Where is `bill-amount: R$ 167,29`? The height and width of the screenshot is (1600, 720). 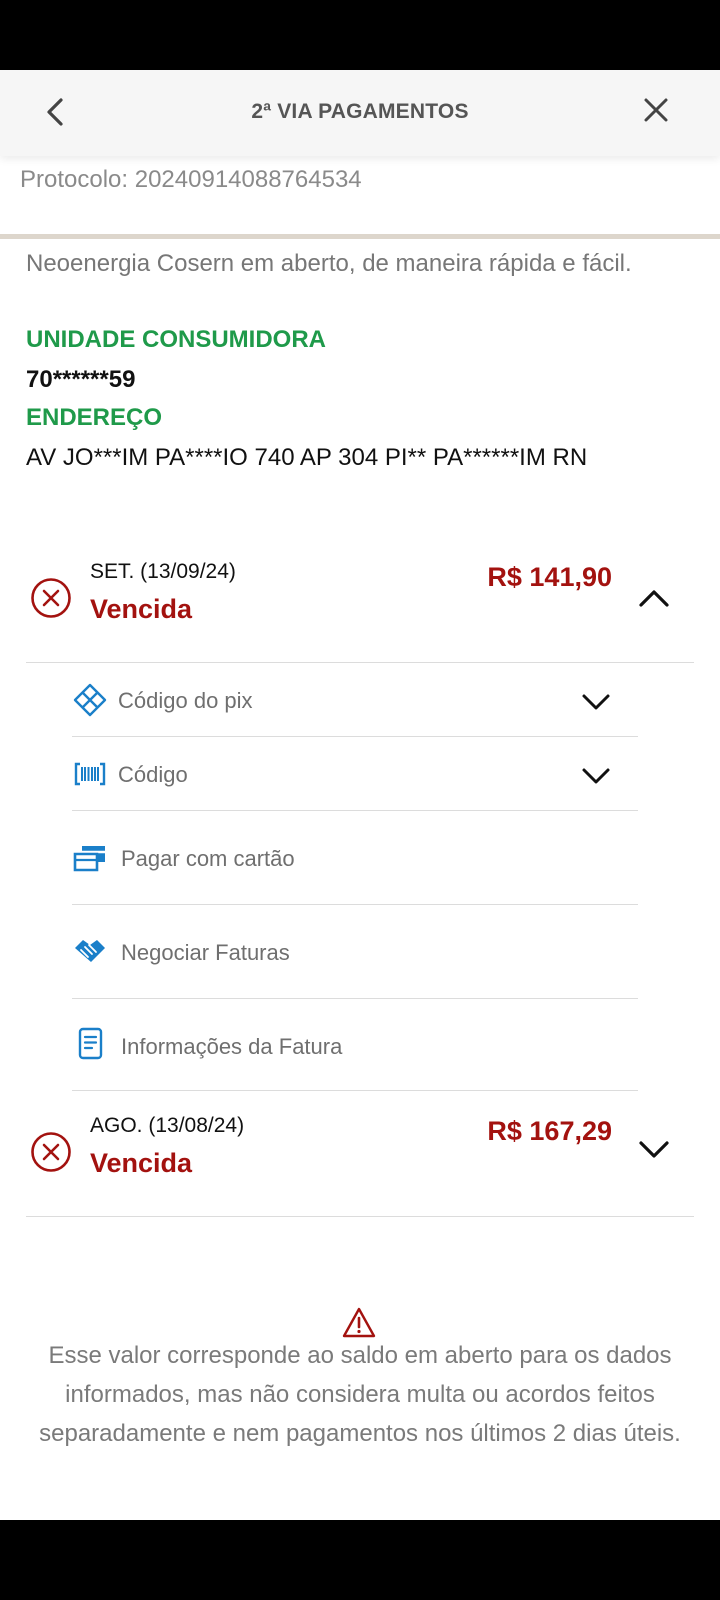
bill-amount: R$ 167,29 is located at coordinates (549, 1131).